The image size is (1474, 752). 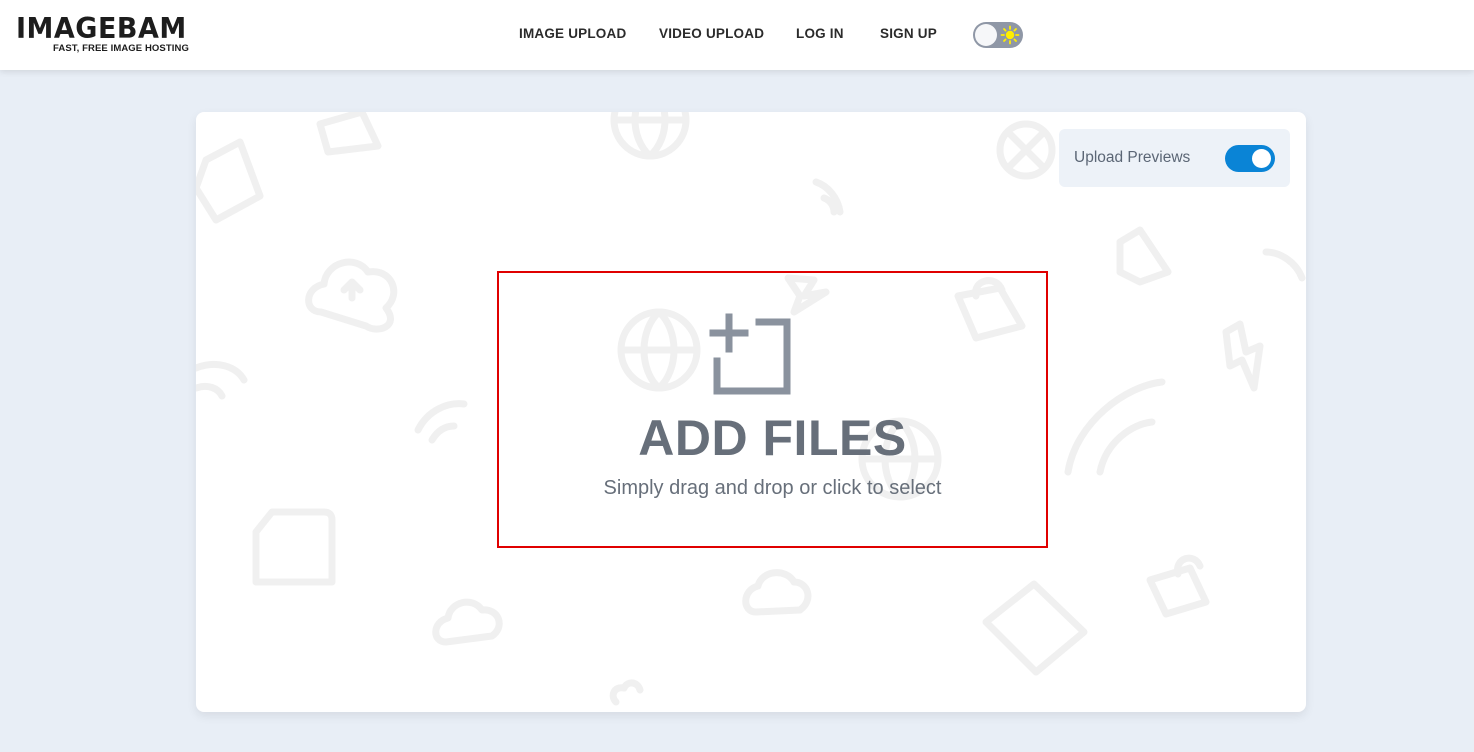 I want to click on theme-toggle-knob, so click(x=986, y=35).